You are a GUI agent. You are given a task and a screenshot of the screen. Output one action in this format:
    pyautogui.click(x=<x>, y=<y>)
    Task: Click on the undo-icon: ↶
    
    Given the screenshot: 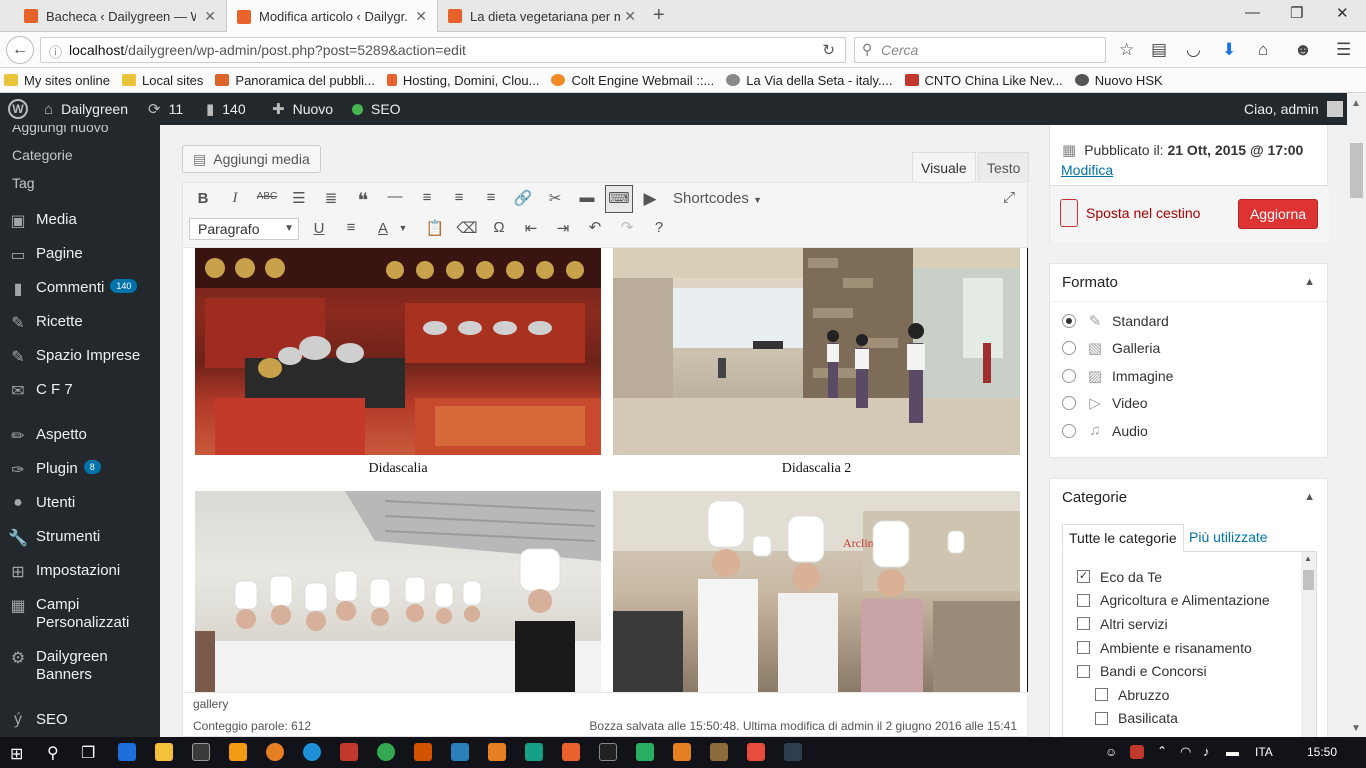 What is the action you would take?
    pyautogui.click(x=595, y=227)
    